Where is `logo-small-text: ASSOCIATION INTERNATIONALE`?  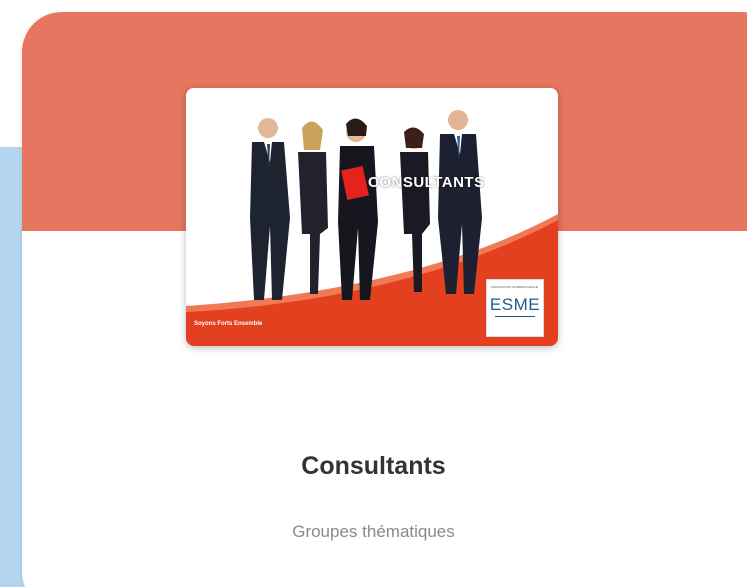 logo-small-text: ASSOCIATION INTERNATIONALE is located at coordinates (514, 287).